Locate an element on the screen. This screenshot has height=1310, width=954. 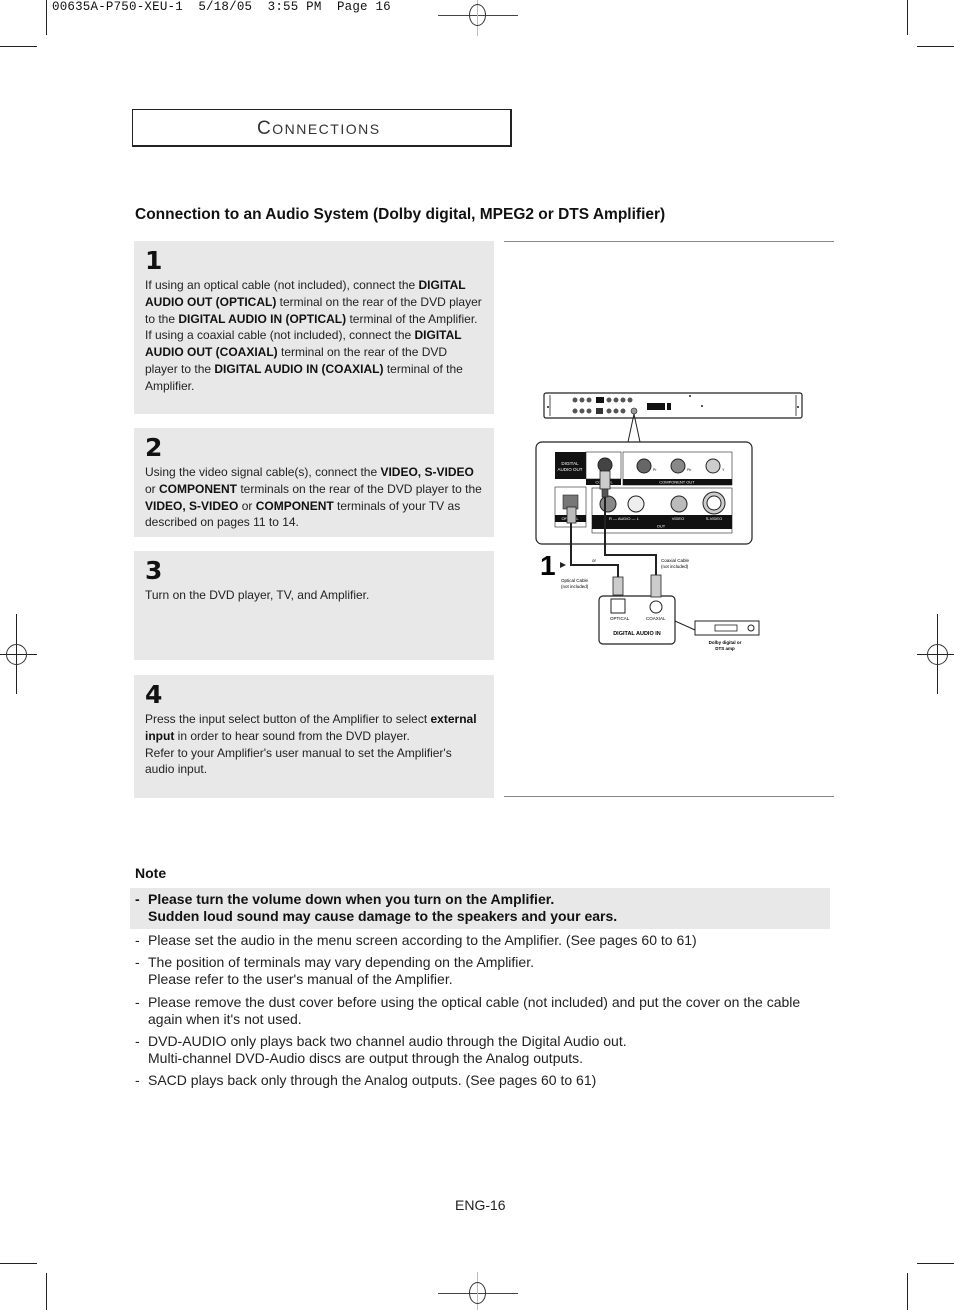
page-number: ENG-16 is located at coordinates (480, 1205).